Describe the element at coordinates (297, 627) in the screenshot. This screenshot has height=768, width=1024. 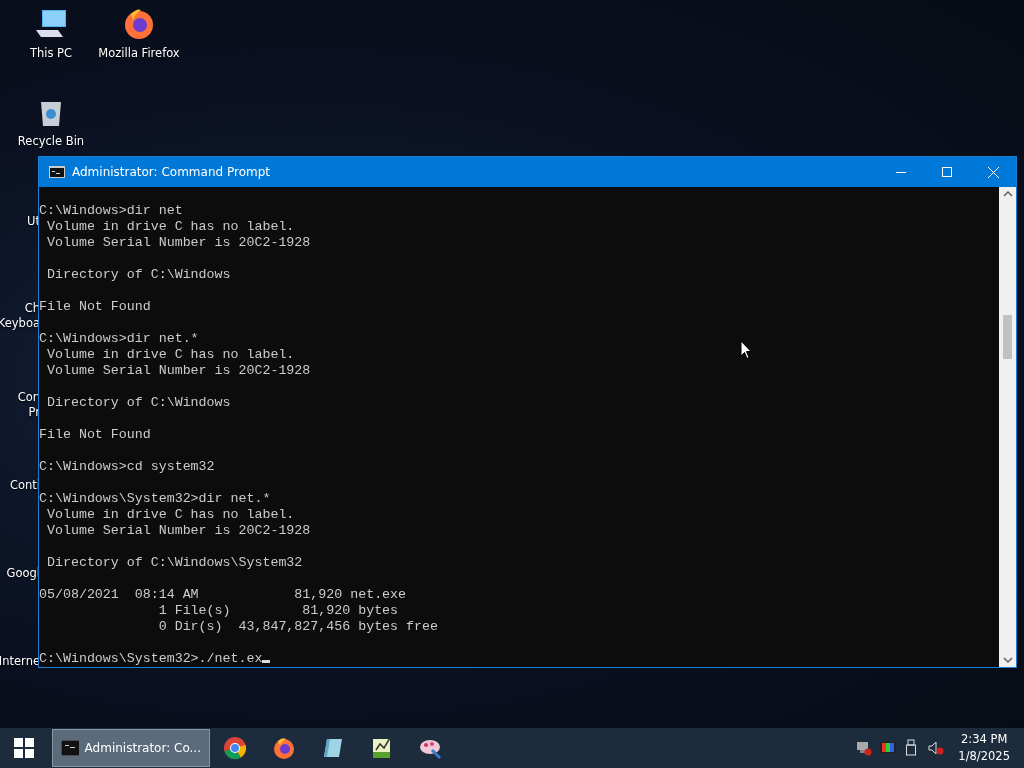
I see `console-line: 0 Dir(s) 43,847,827,456 bytes free` at that location.